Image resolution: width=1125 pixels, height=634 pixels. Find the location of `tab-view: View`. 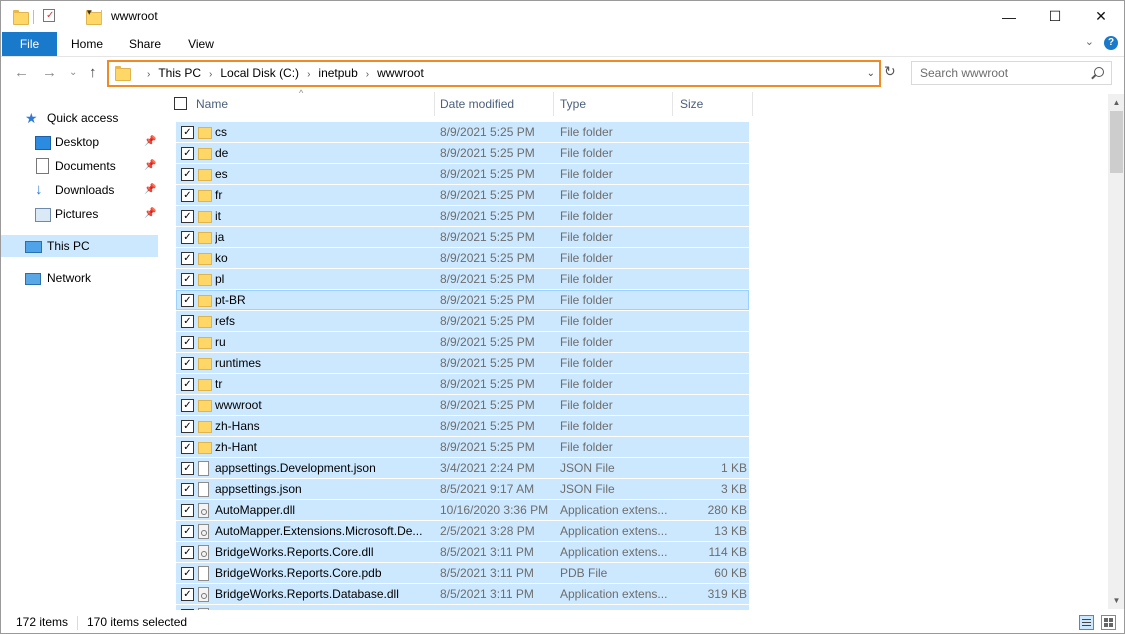

tab-view: View is located at coordinates (201, 44).